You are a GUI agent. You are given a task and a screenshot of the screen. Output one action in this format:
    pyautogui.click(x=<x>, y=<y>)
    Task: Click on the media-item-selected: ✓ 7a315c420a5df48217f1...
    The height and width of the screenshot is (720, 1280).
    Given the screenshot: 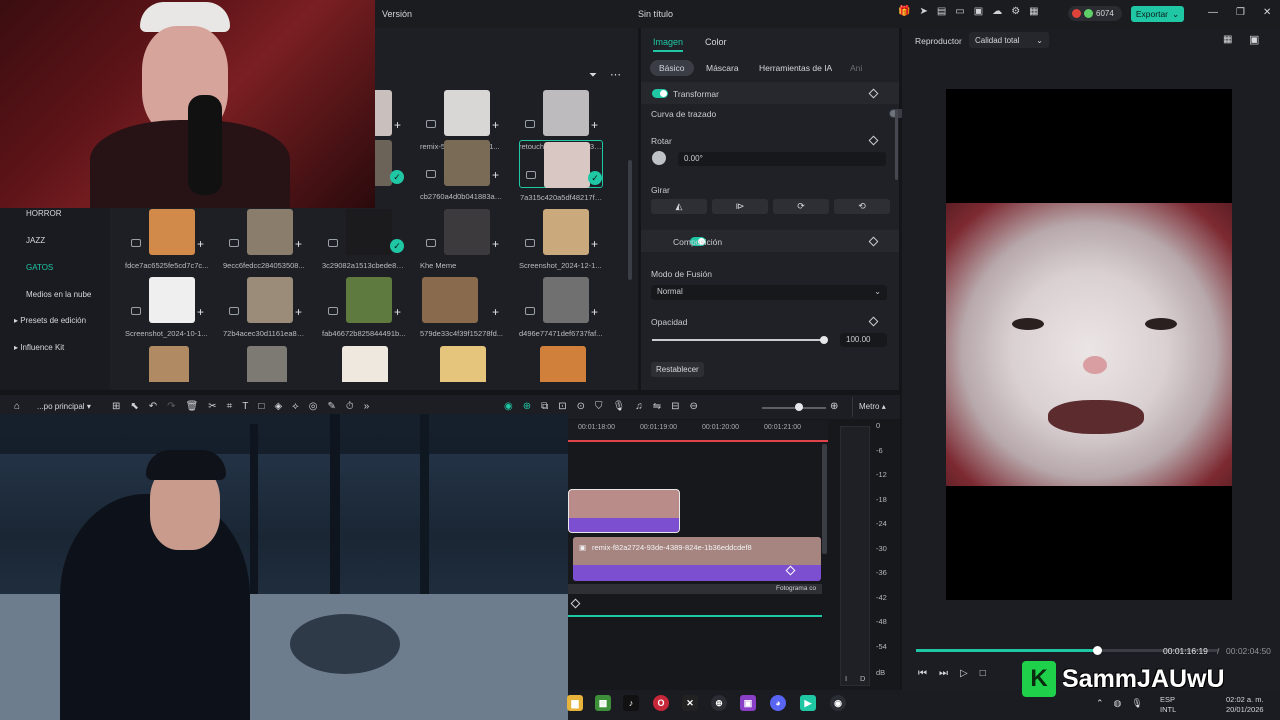 What is the action you would take?
    pyautogui.click(x=561, y=171)
    